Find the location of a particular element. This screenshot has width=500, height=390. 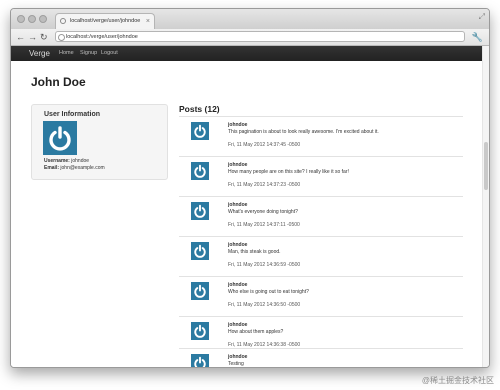

close-tab-icon: × is located at coordinates (148, 21).